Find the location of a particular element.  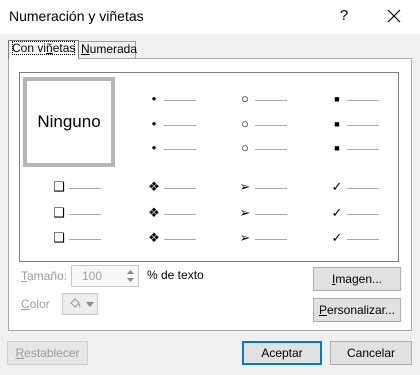

bullet-option-none: Ninguno is located at coordinates (69, 122).